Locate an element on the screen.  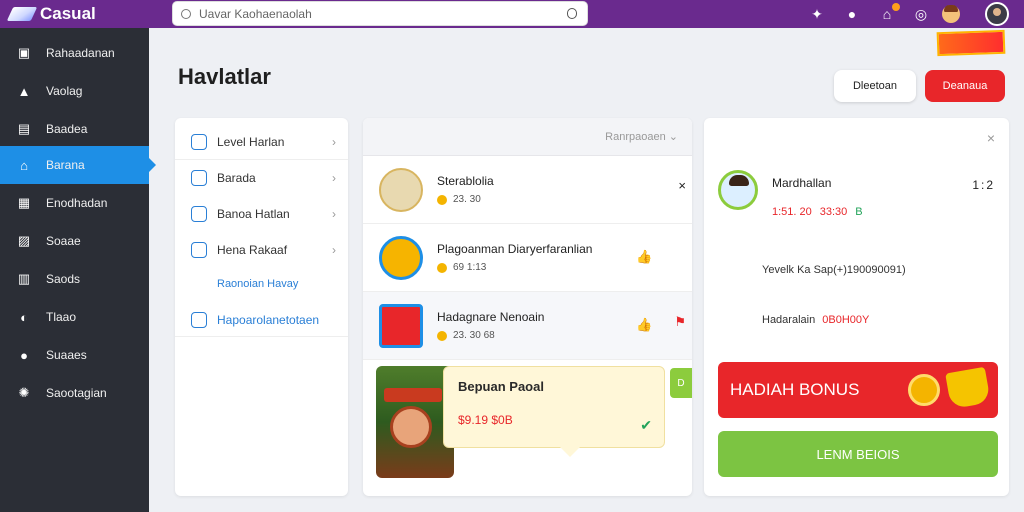
home-icon is located at coordinates (199, 178).